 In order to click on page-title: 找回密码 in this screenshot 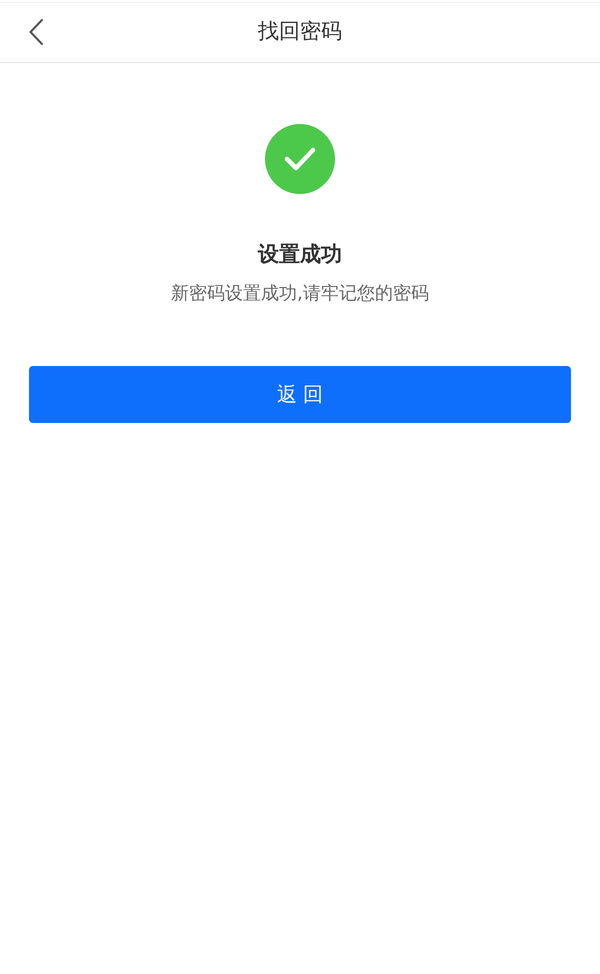, I will do `click(300, 31)`.